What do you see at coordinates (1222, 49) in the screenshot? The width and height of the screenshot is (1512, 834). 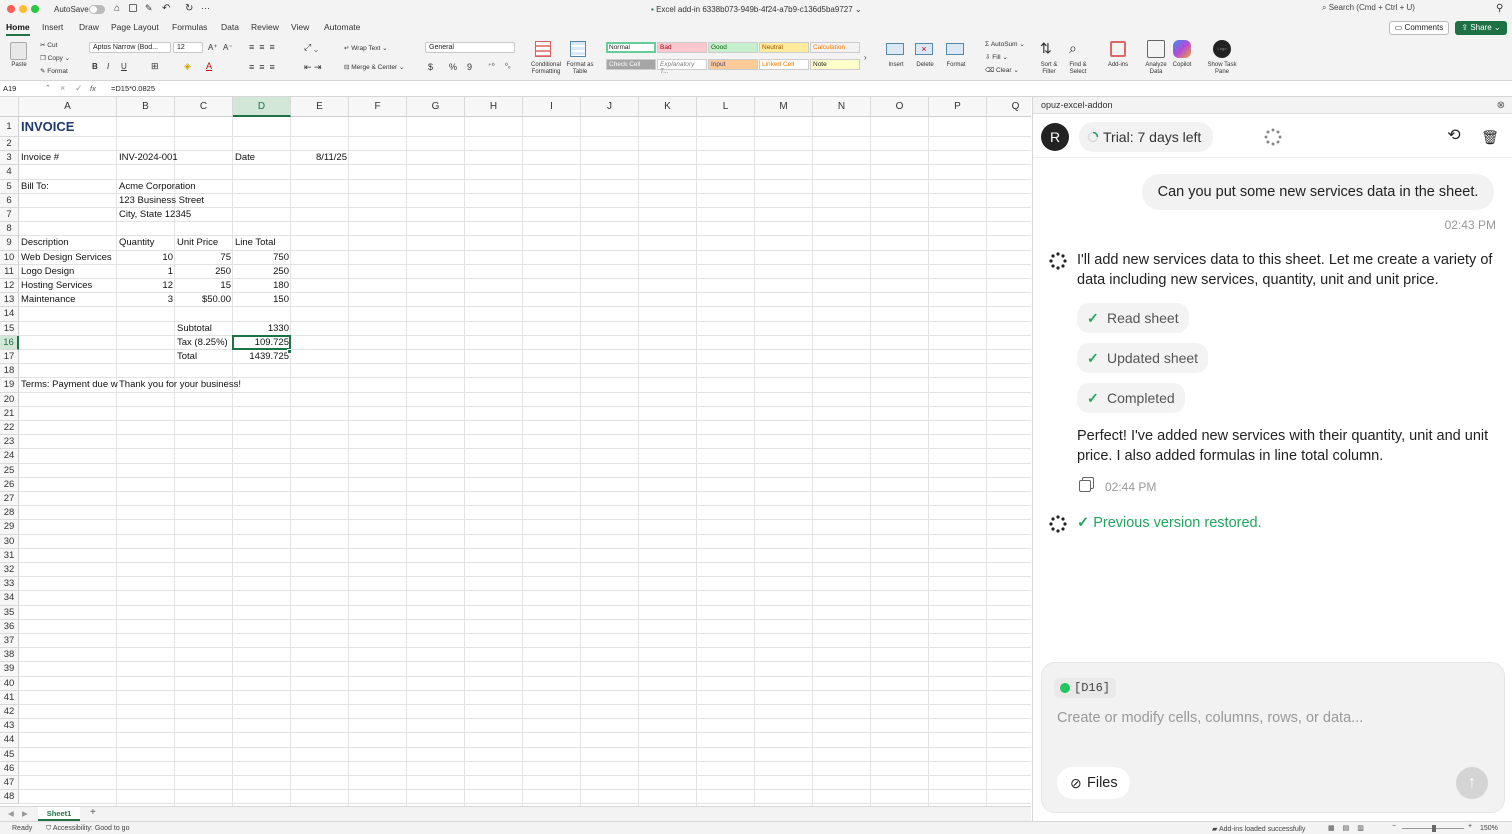 I see `task-pane-logo-icon: Logo` at bounding box center [1222, 49].